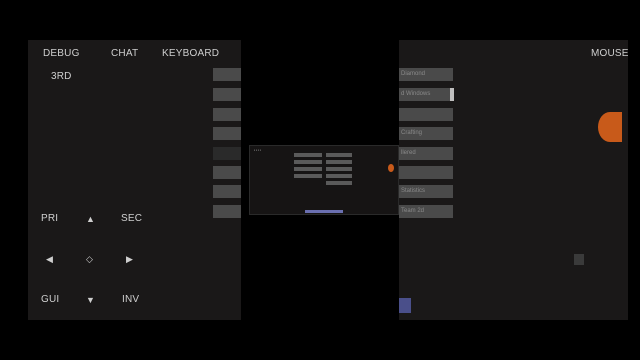  I want to click on crosshair-square, so click(579, 259).